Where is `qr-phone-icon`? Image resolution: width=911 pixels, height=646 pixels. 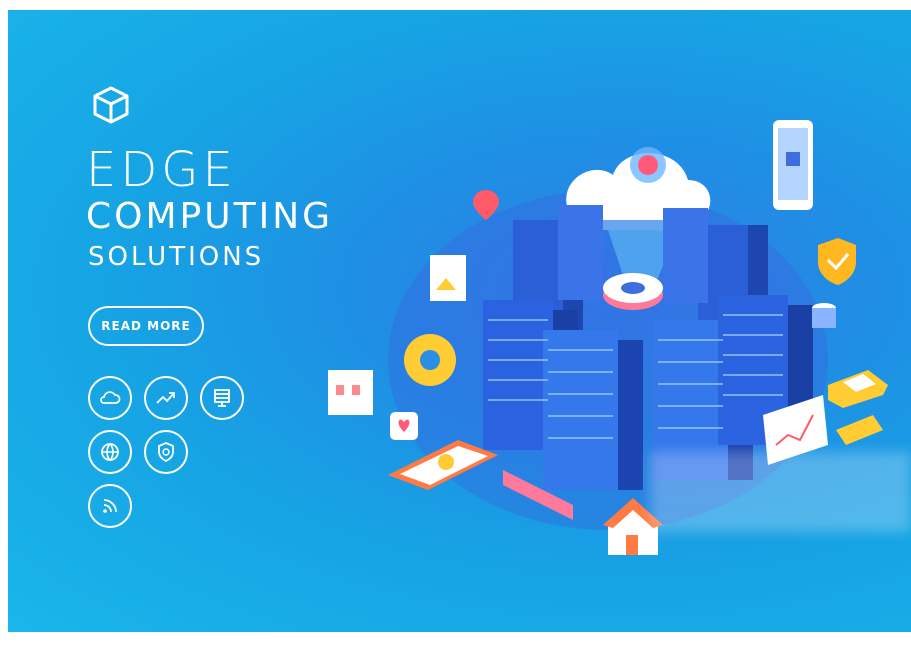 qr-phone-icon is located at coordinates (793, 165).